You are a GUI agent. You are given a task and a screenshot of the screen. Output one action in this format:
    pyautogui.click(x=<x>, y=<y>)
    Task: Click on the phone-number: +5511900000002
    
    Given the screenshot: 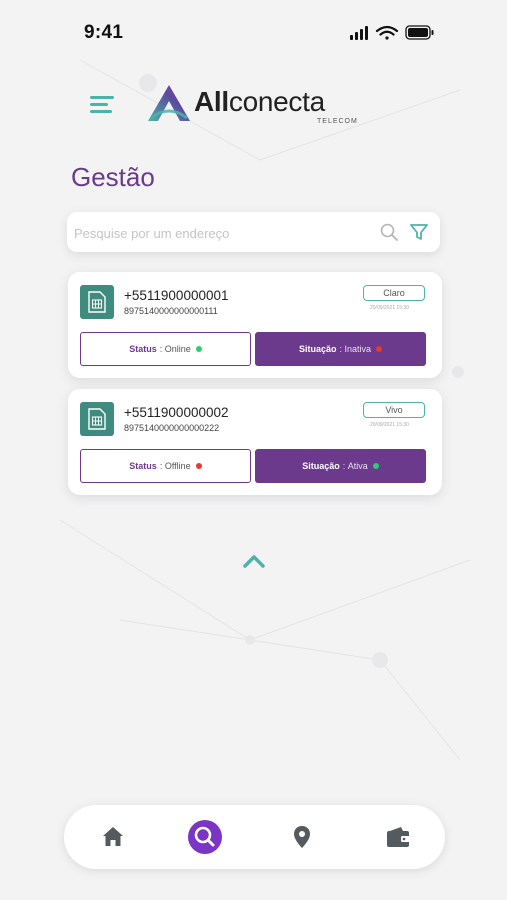 What is the action you would take?
    pyautogui.click(x=176, y=412)
    